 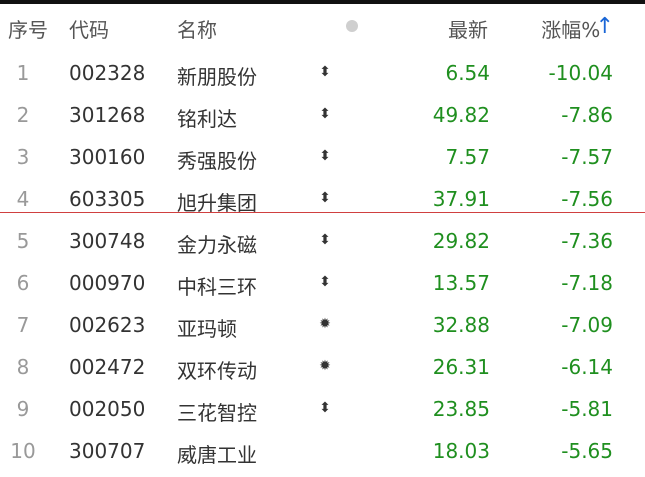 What do you see at coordinates (23, 325) in the screenshot?
I see `row-index: 7` at bounding box center [23, 325].